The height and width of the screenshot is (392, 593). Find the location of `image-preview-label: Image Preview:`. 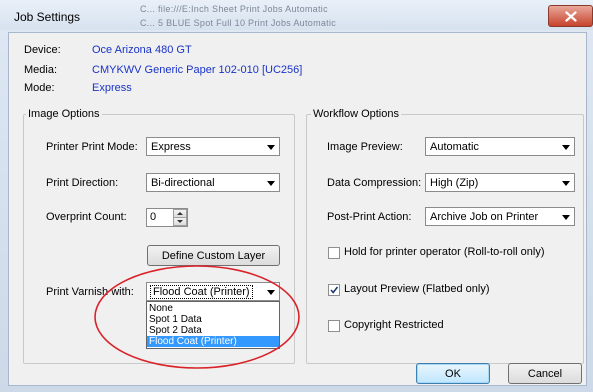

image-preview-label: Image Preview: is located at coordinates (365, 147).